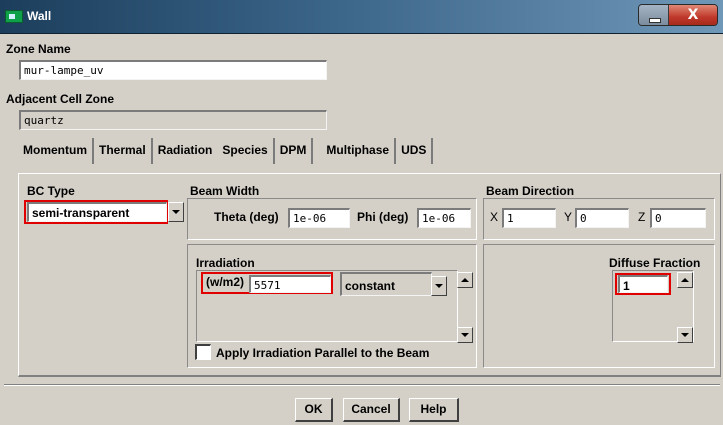 Image resolution: width=723 pixels, height=425 pixels. What do you see at coordinates (444, 218) in the screenshot?
I see `phi-input: 1e-06` at bounding box center [444, 218].